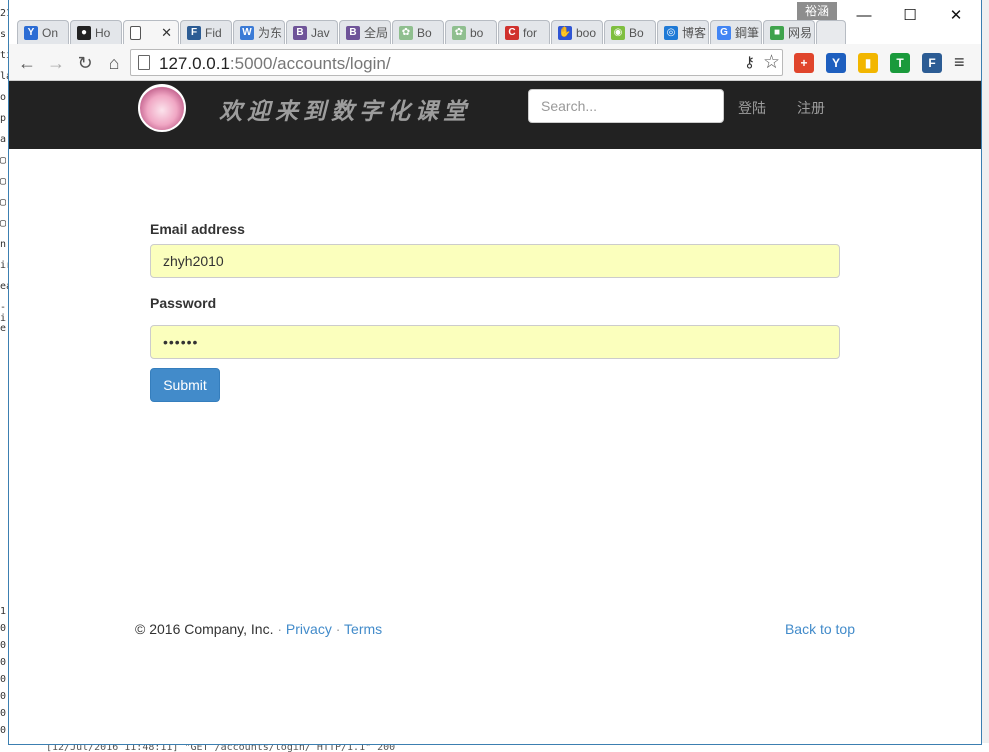 The width and height of the screenshot is (989, 752). What do you see at coordinates (3, 97) in the screenshot?
I see `background-text: o` at bounding box center [3, 97].